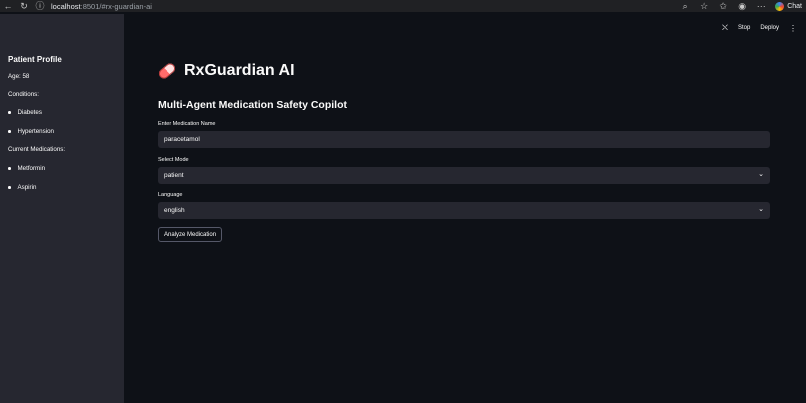 The image size is (806, 403). Describe the element at coordinates (40, 6) in the screenshot. I see `info-icon: ⓘ` at that location.